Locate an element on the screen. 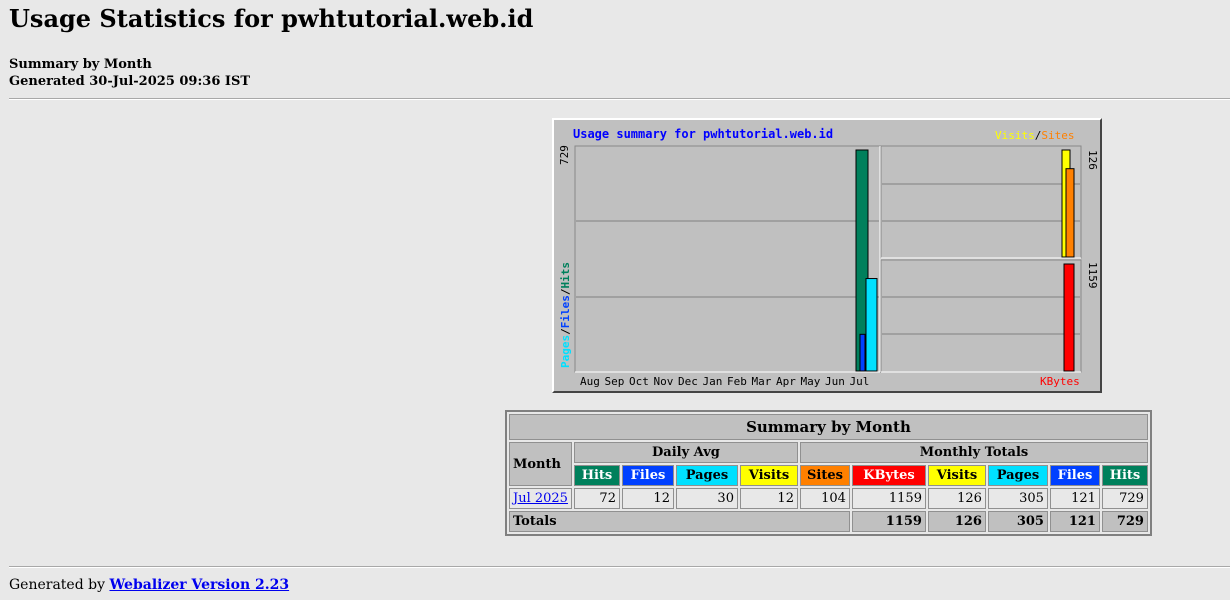  month-header: Month is located at coordinates (540, 464).